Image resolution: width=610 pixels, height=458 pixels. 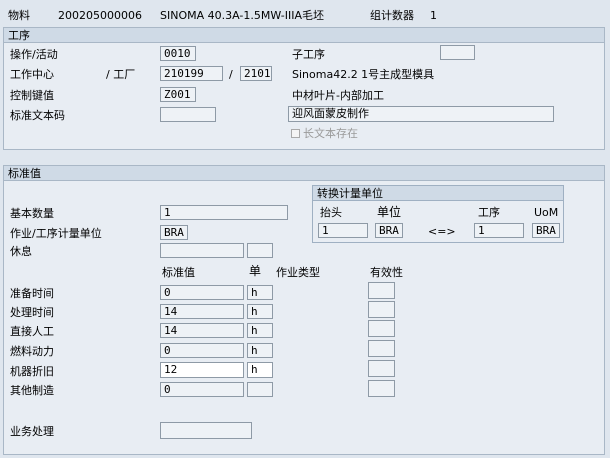 What do you see at coordinates (202, 389) in the screenshot?
I see `row-other-value: 0` at bounding box center [202, 389].